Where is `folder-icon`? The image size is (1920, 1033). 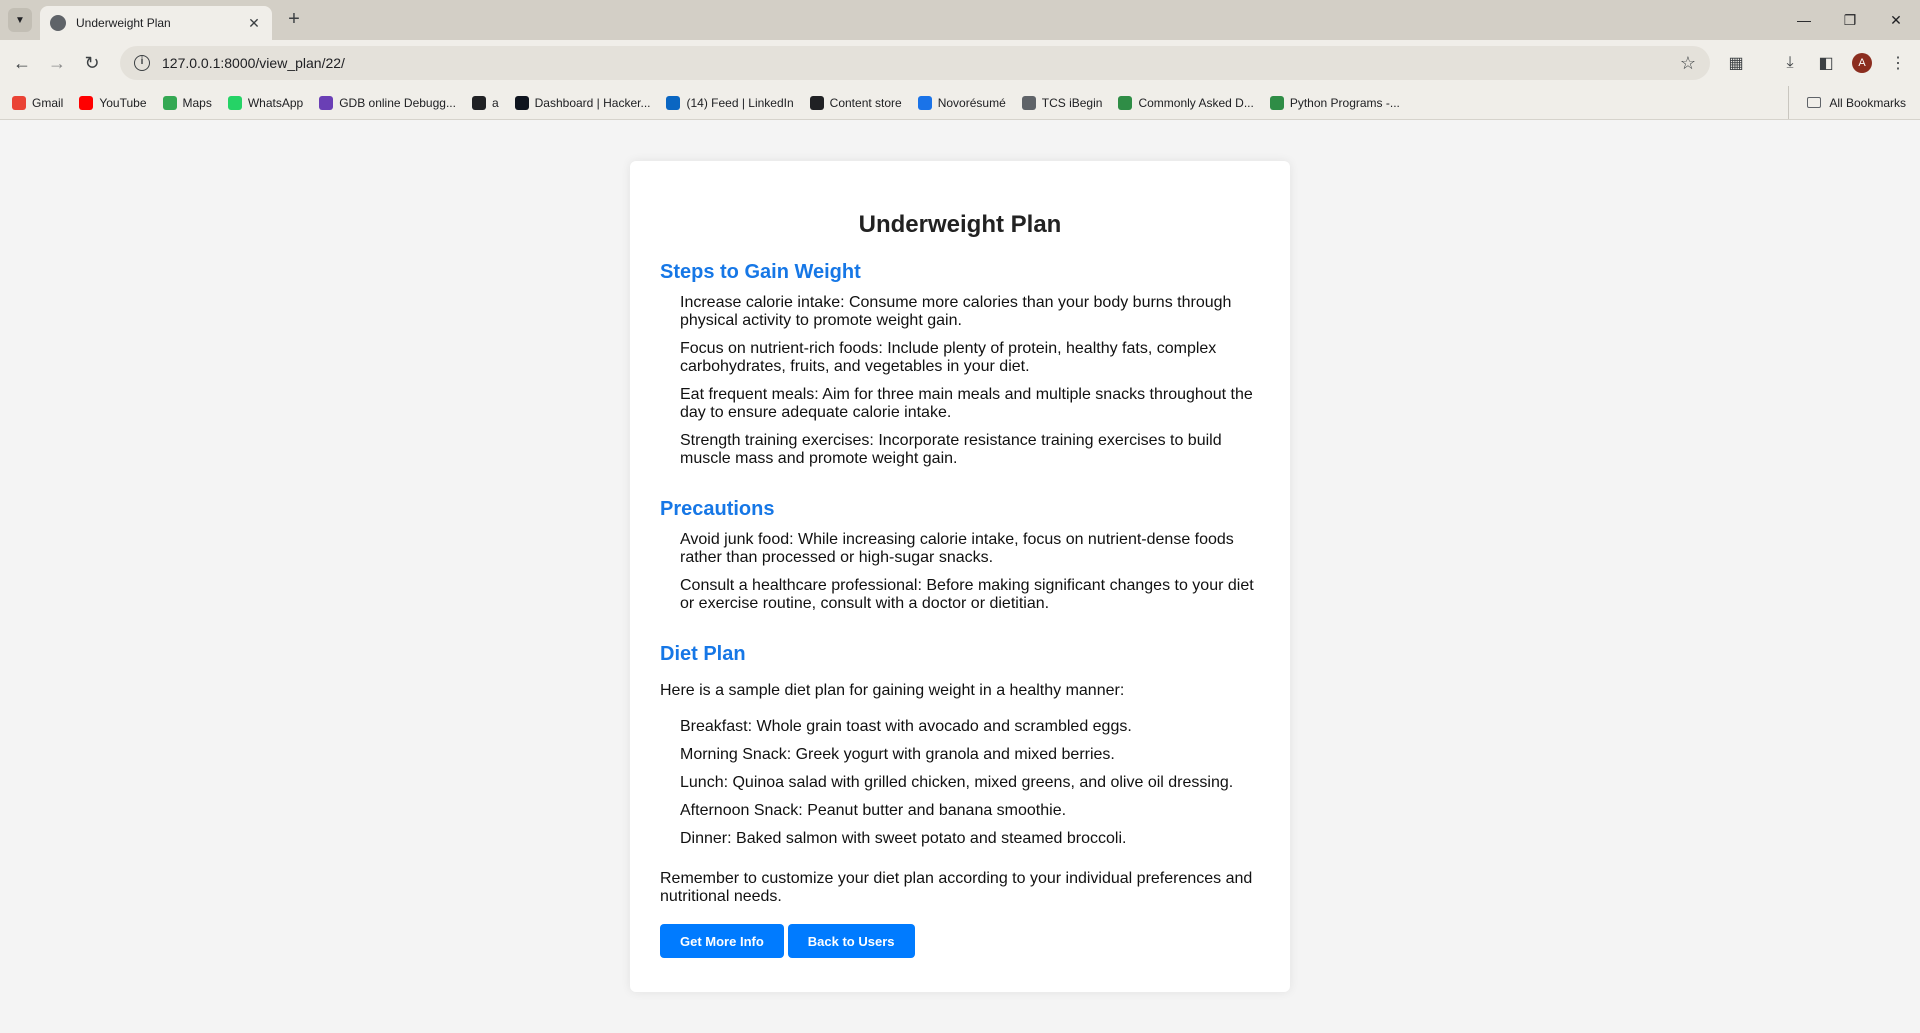 folder-icon is located at coordinates (1814, 102).